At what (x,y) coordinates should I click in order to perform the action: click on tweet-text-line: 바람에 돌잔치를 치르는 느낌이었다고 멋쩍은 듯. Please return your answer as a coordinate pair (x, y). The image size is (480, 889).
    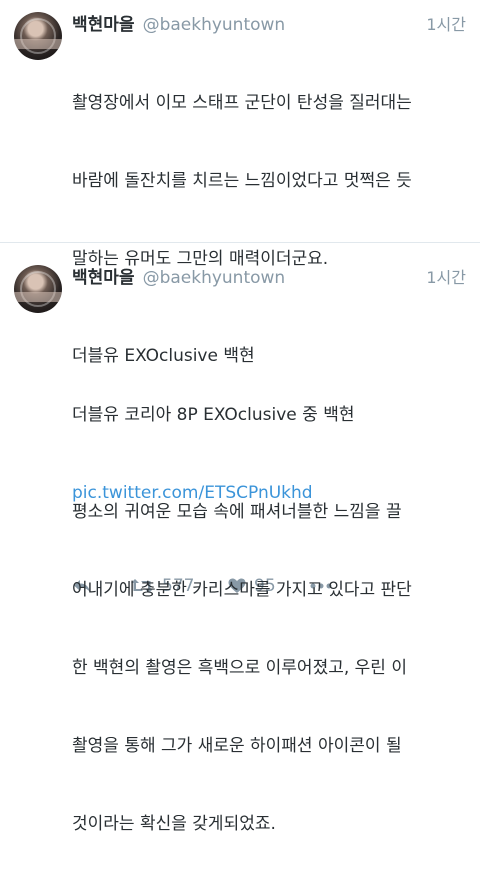
    Looking at the image, I should click on (242, 181).